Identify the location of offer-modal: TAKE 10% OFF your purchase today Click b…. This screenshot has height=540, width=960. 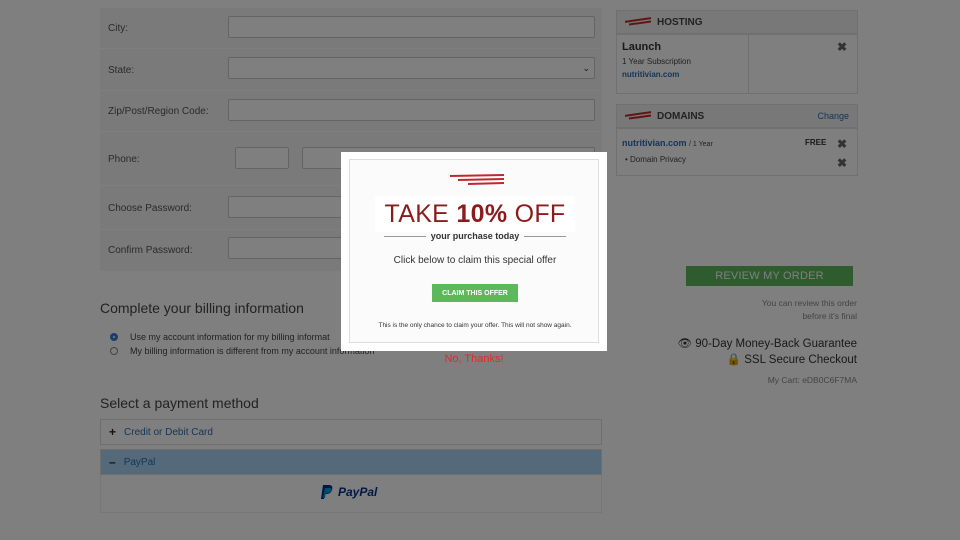
(474, 251).